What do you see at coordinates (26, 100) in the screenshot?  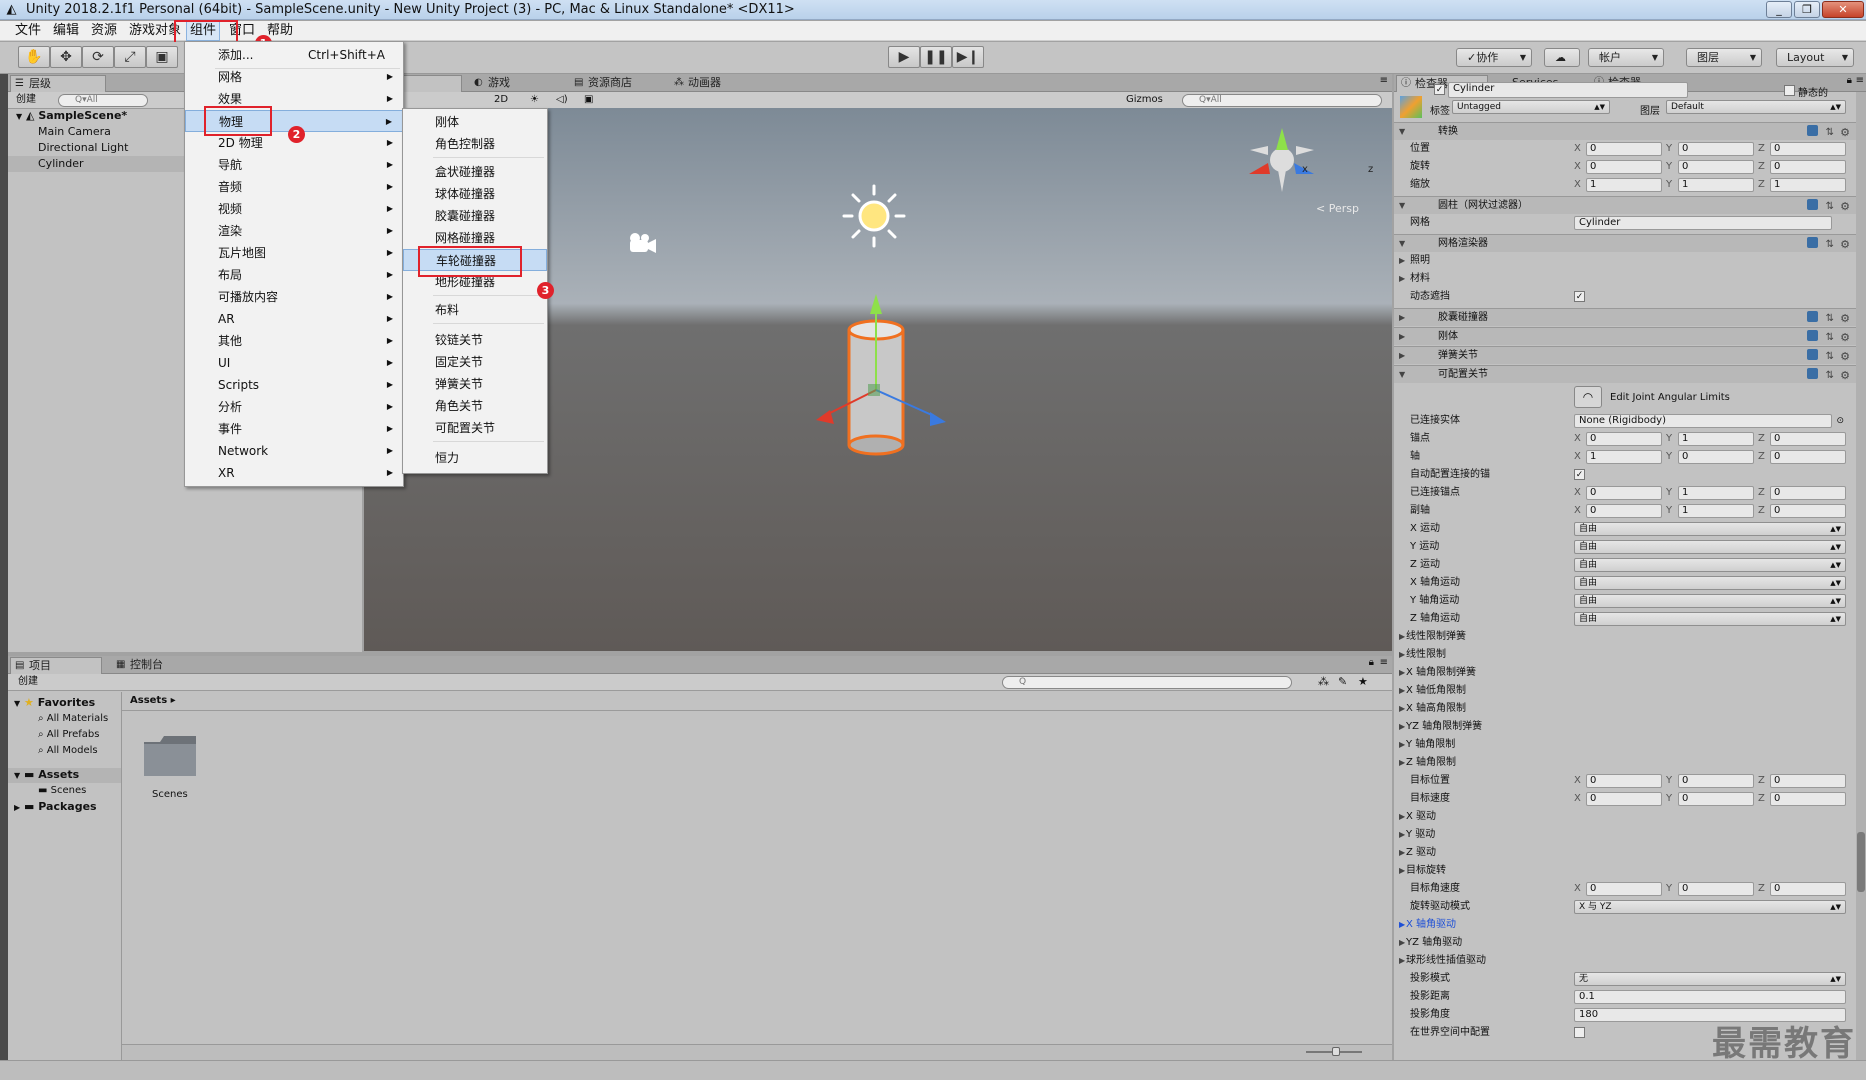 I see `hierarchy-create-button: 创建` at bounding box center [26, 100].